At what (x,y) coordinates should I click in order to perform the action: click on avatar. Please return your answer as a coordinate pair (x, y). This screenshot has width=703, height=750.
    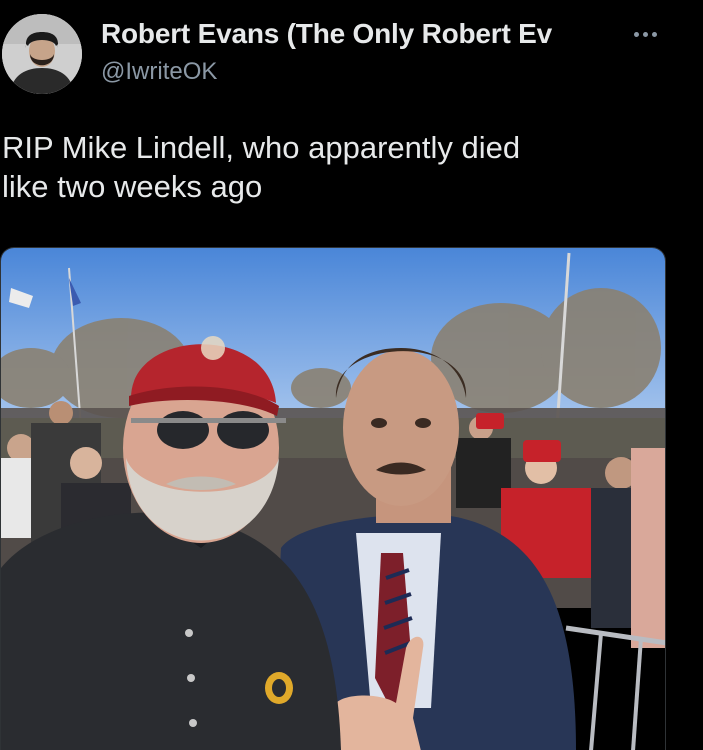
    Looking at the image, I should click on (42, 54).